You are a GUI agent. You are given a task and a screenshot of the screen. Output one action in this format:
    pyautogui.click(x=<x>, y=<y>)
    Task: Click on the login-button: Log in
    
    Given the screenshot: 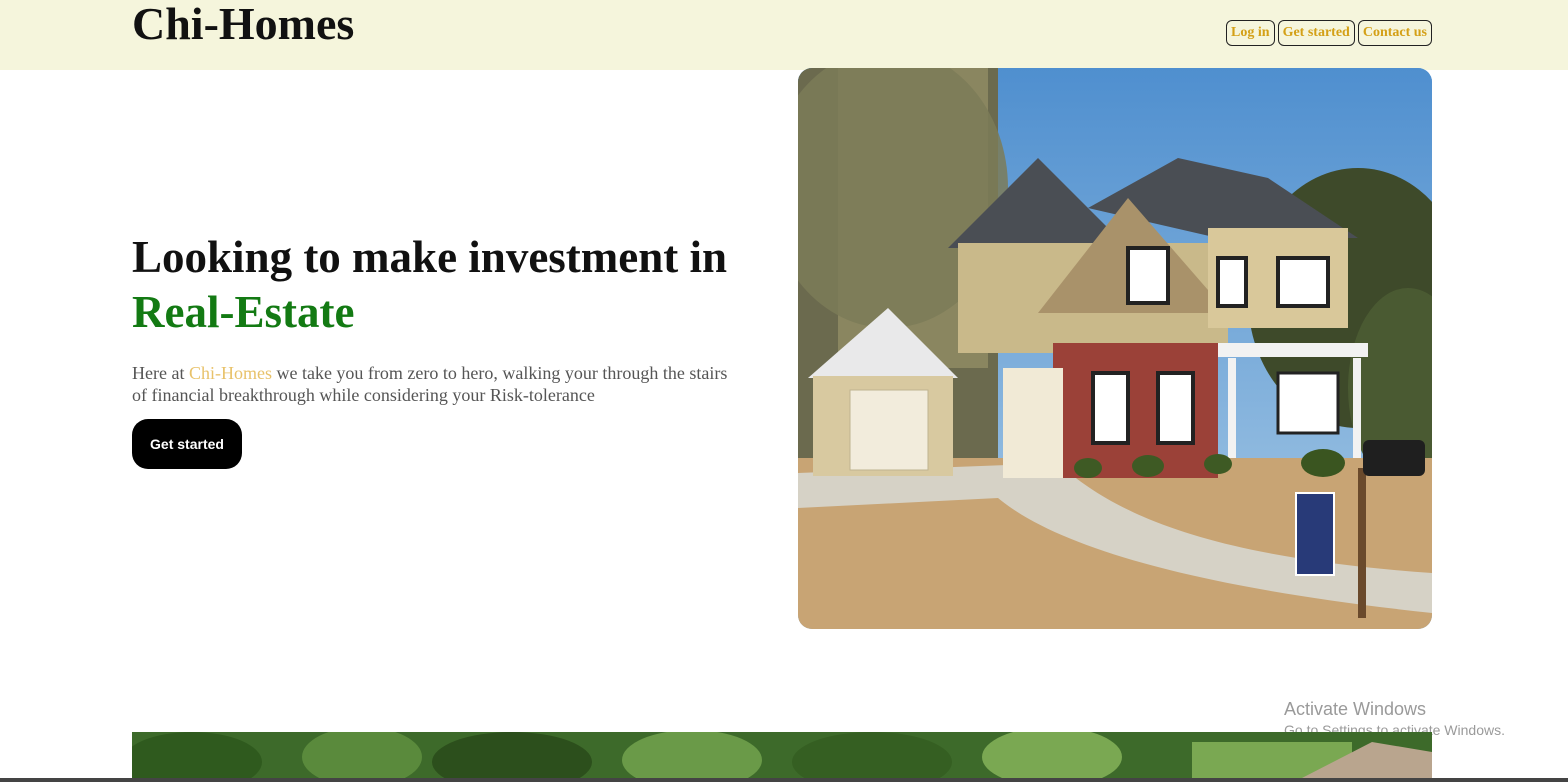 What is the action you would take?
    pyautogui.click(x=1250, y=33)
    